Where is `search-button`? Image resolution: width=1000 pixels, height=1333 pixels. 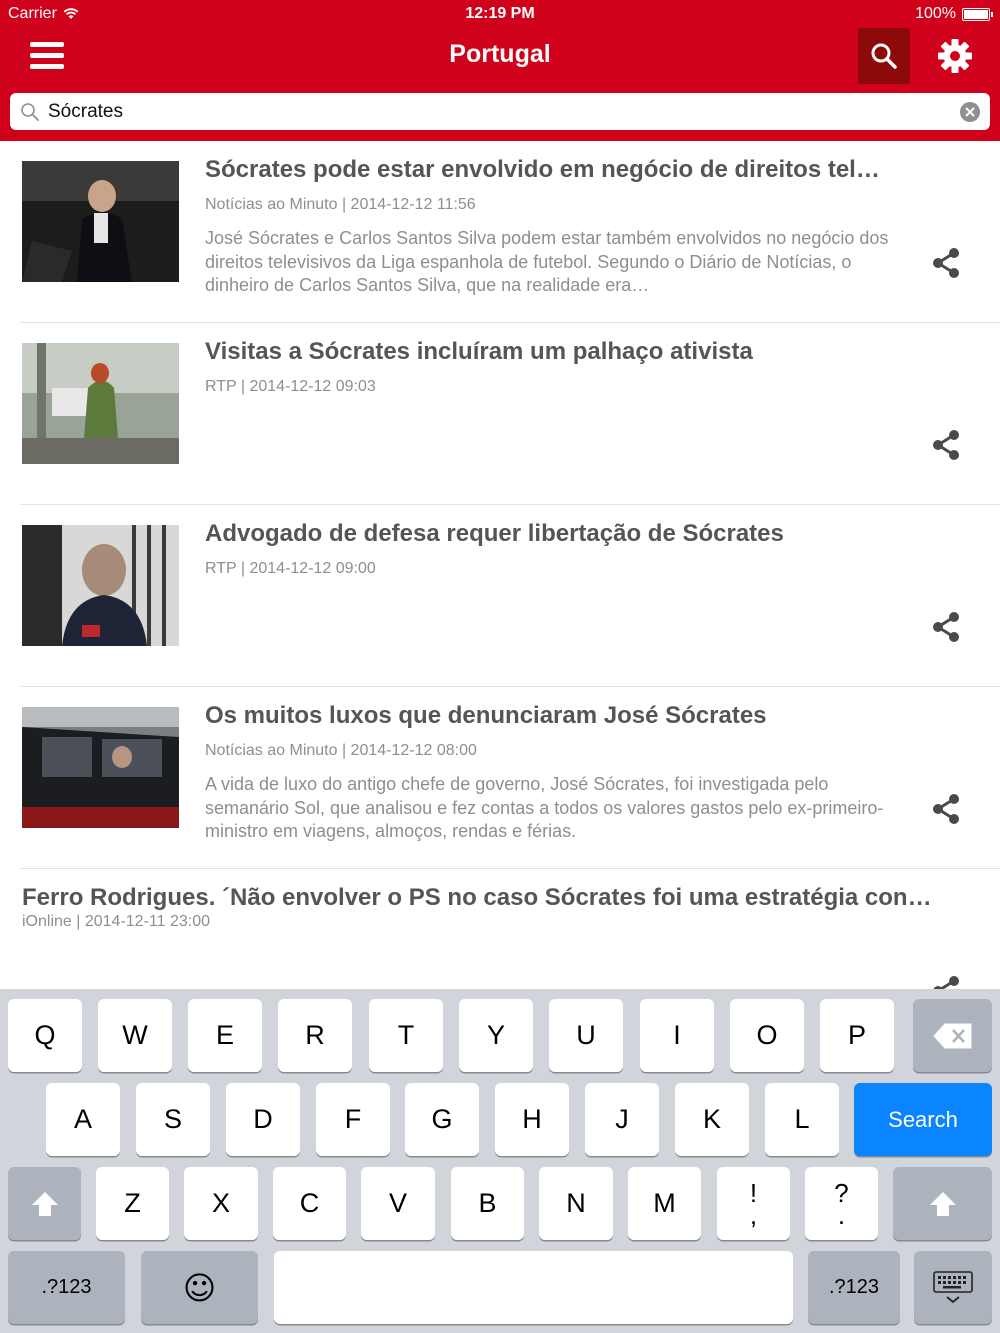 search-button is located at coordinates (884, 56).